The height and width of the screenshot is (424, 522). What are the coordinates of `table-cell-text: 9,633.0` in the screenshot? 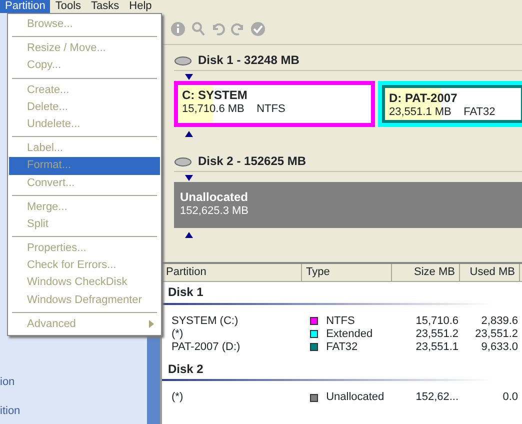 It's located at (499, 347).